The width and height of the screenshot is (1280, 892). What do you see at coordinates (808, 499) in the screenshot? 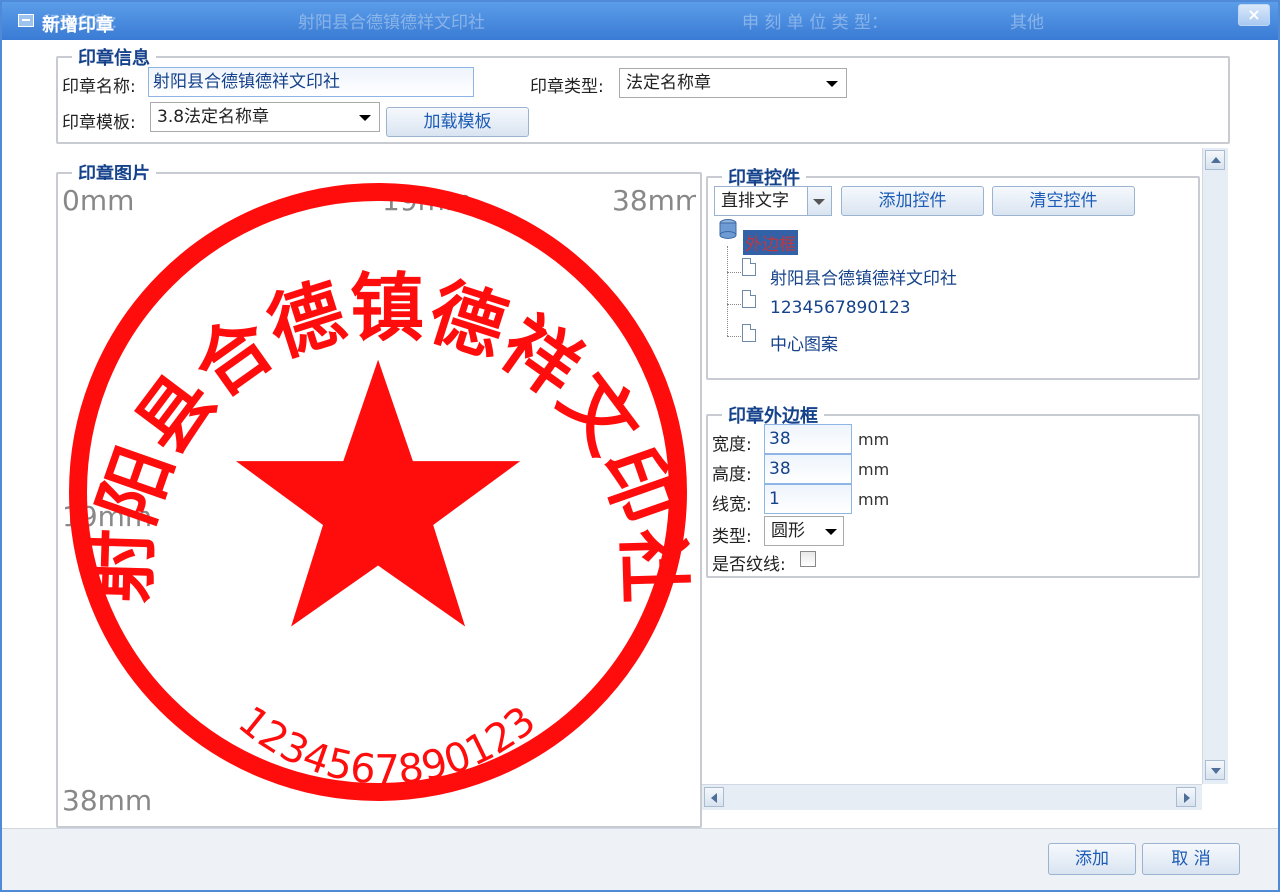
I see `line-width-input: 1` at bounding box center [808, 499].